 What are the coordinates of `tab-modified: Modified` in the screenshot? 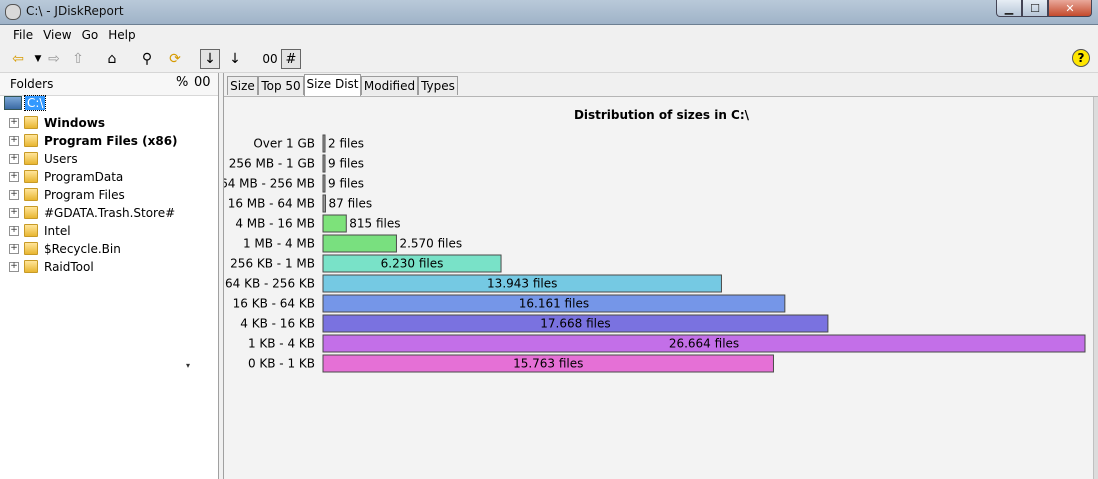 It's located at (389, 85).